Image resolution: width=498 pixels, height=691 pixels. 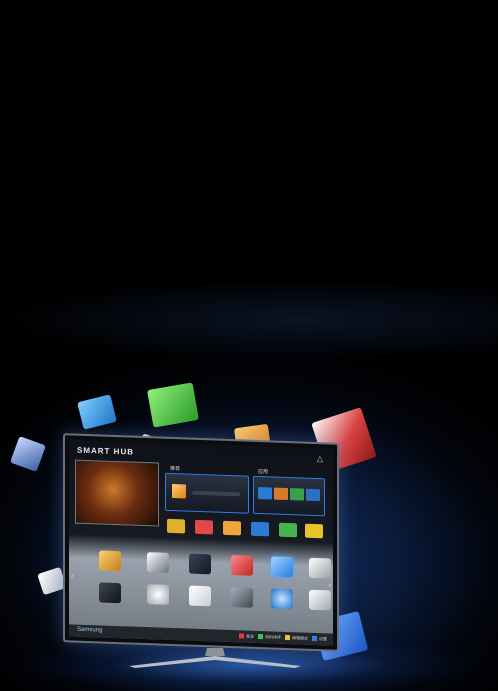 What do you see at coordinates (250, 636) in the screenshot?
I see `color-button-label: 登录` at bounding box center [250, 636].